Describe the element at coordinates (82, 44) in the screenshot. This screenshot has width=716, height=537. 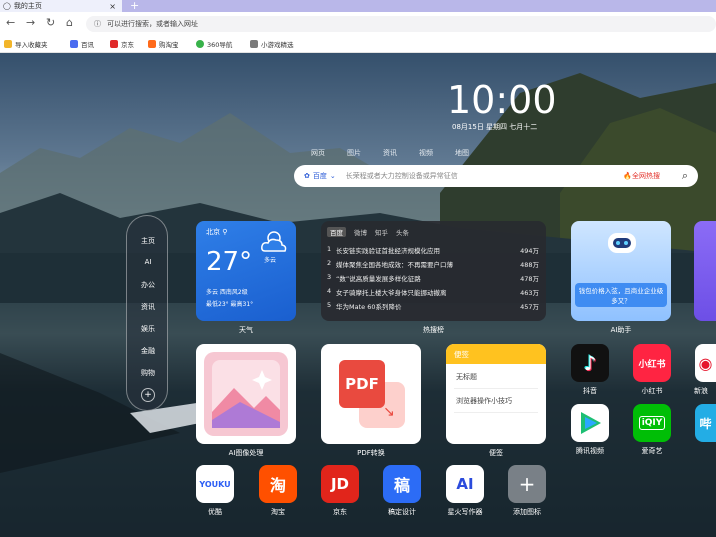
I see `bookmark-item: 百讯` at that location.